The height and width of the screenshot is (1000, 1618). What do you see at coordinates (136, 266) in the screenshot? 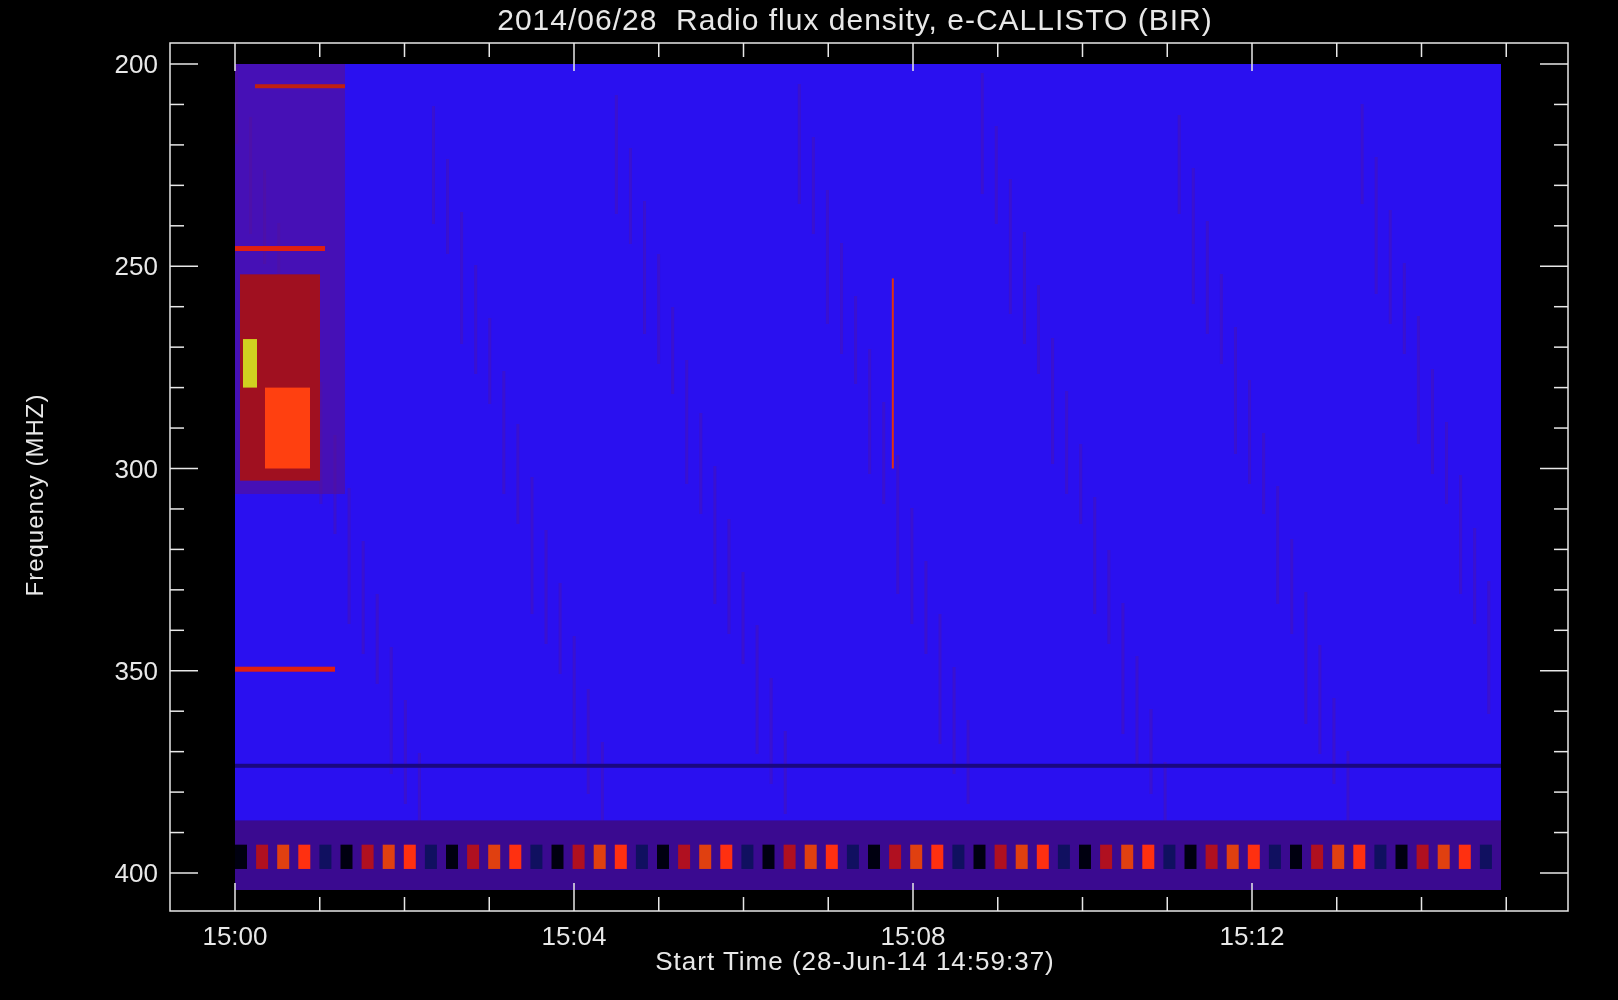
I see `y-tick-label: 250` at bounding box center [136, 266].